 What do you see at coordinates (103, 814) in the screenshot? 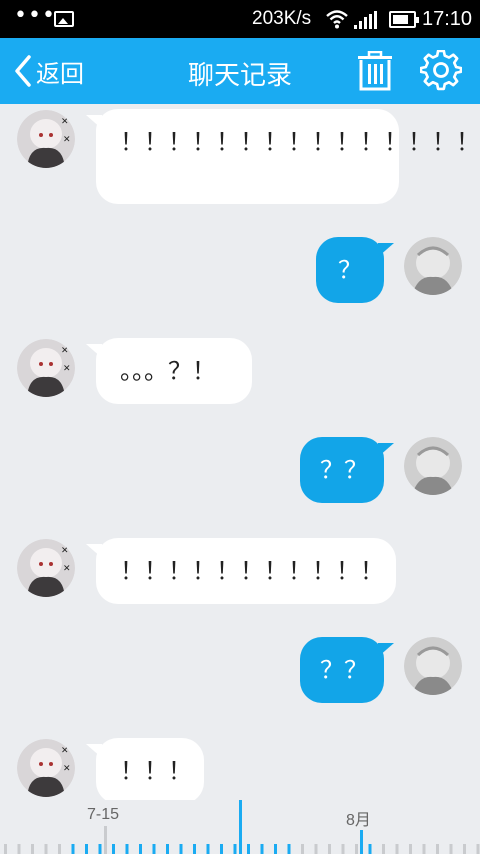
I see `timeline-label: 7-15` at bounding box center [103, 814].